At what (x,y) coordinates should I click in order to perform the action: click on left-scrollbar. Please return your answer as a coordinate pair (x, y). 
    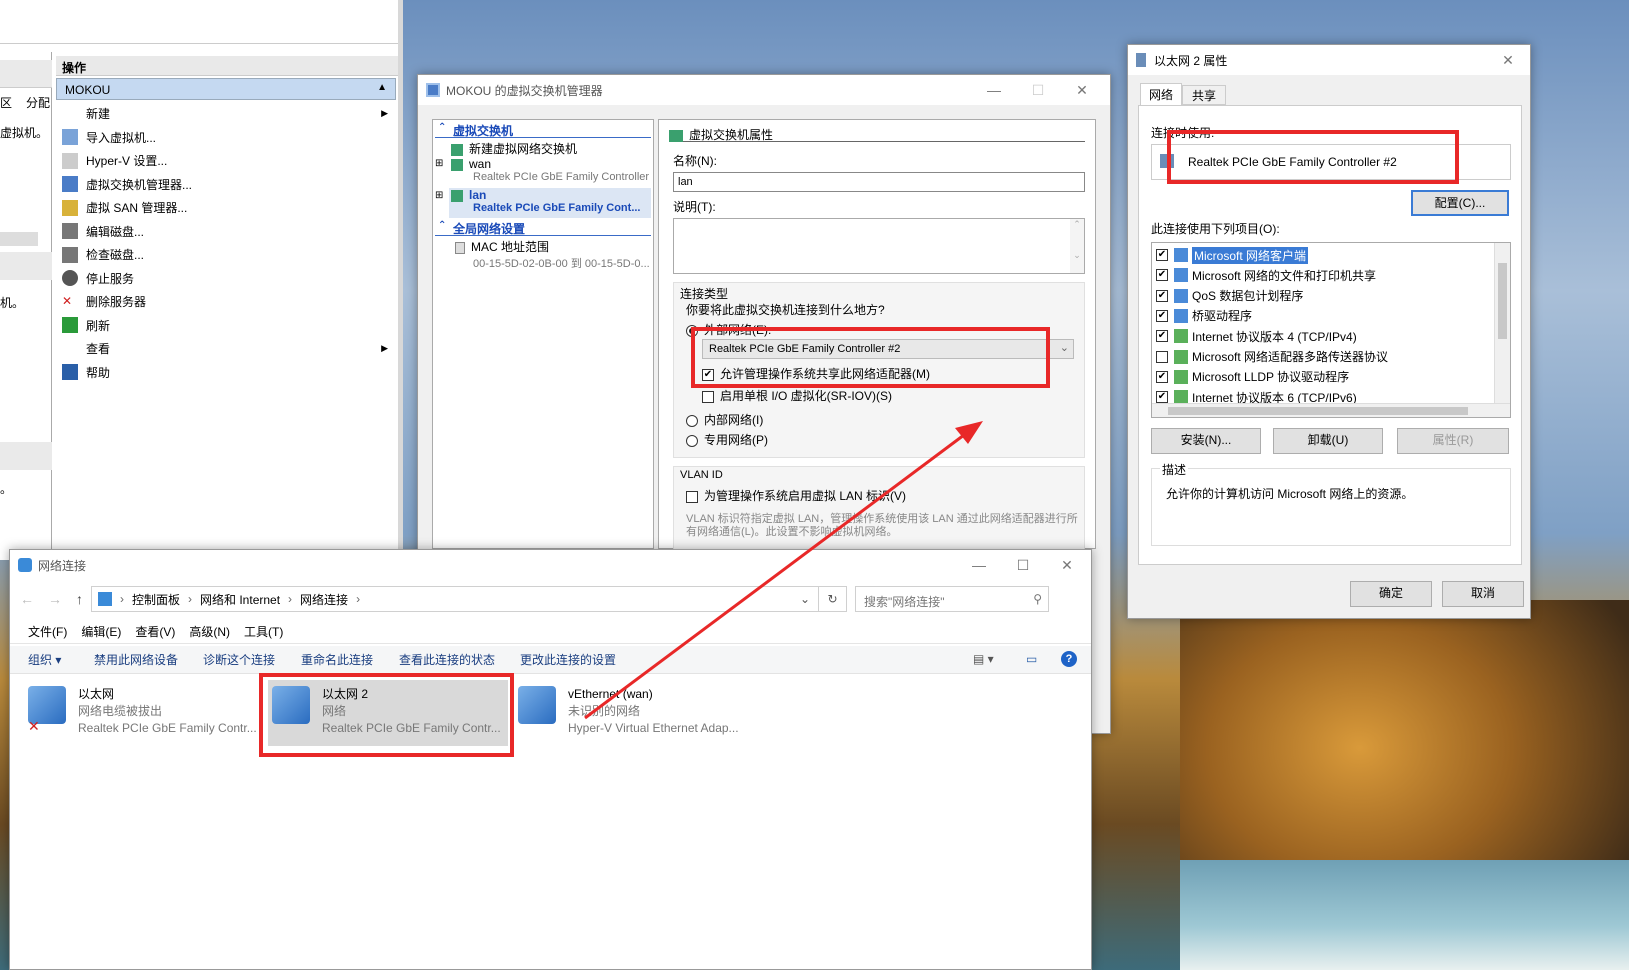
    Looking at the image, I should click on (19, 239).